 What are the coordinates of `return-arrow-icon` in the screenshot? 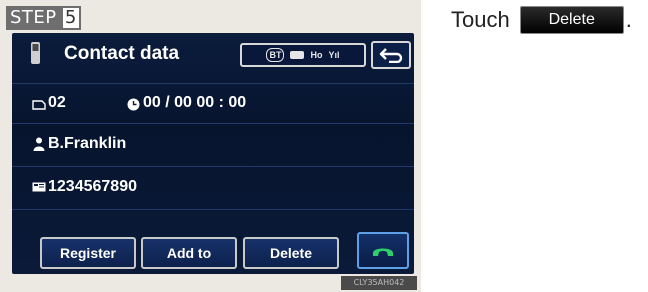 It's located at (391, 55).